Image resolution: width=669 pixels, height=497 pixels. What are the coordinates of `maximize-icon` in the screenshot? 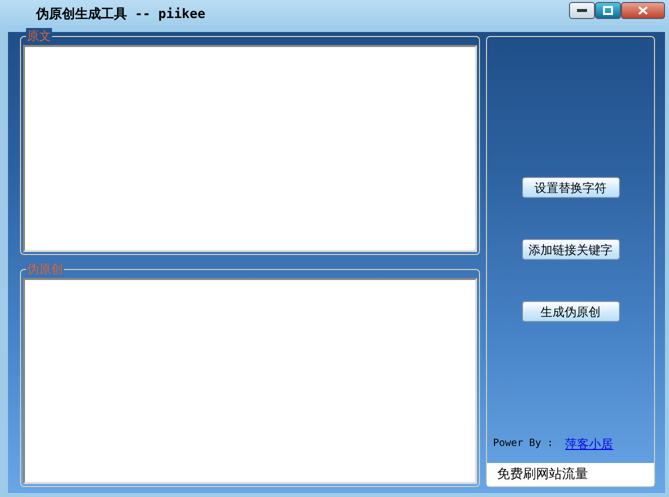 It's located at (608, 10).